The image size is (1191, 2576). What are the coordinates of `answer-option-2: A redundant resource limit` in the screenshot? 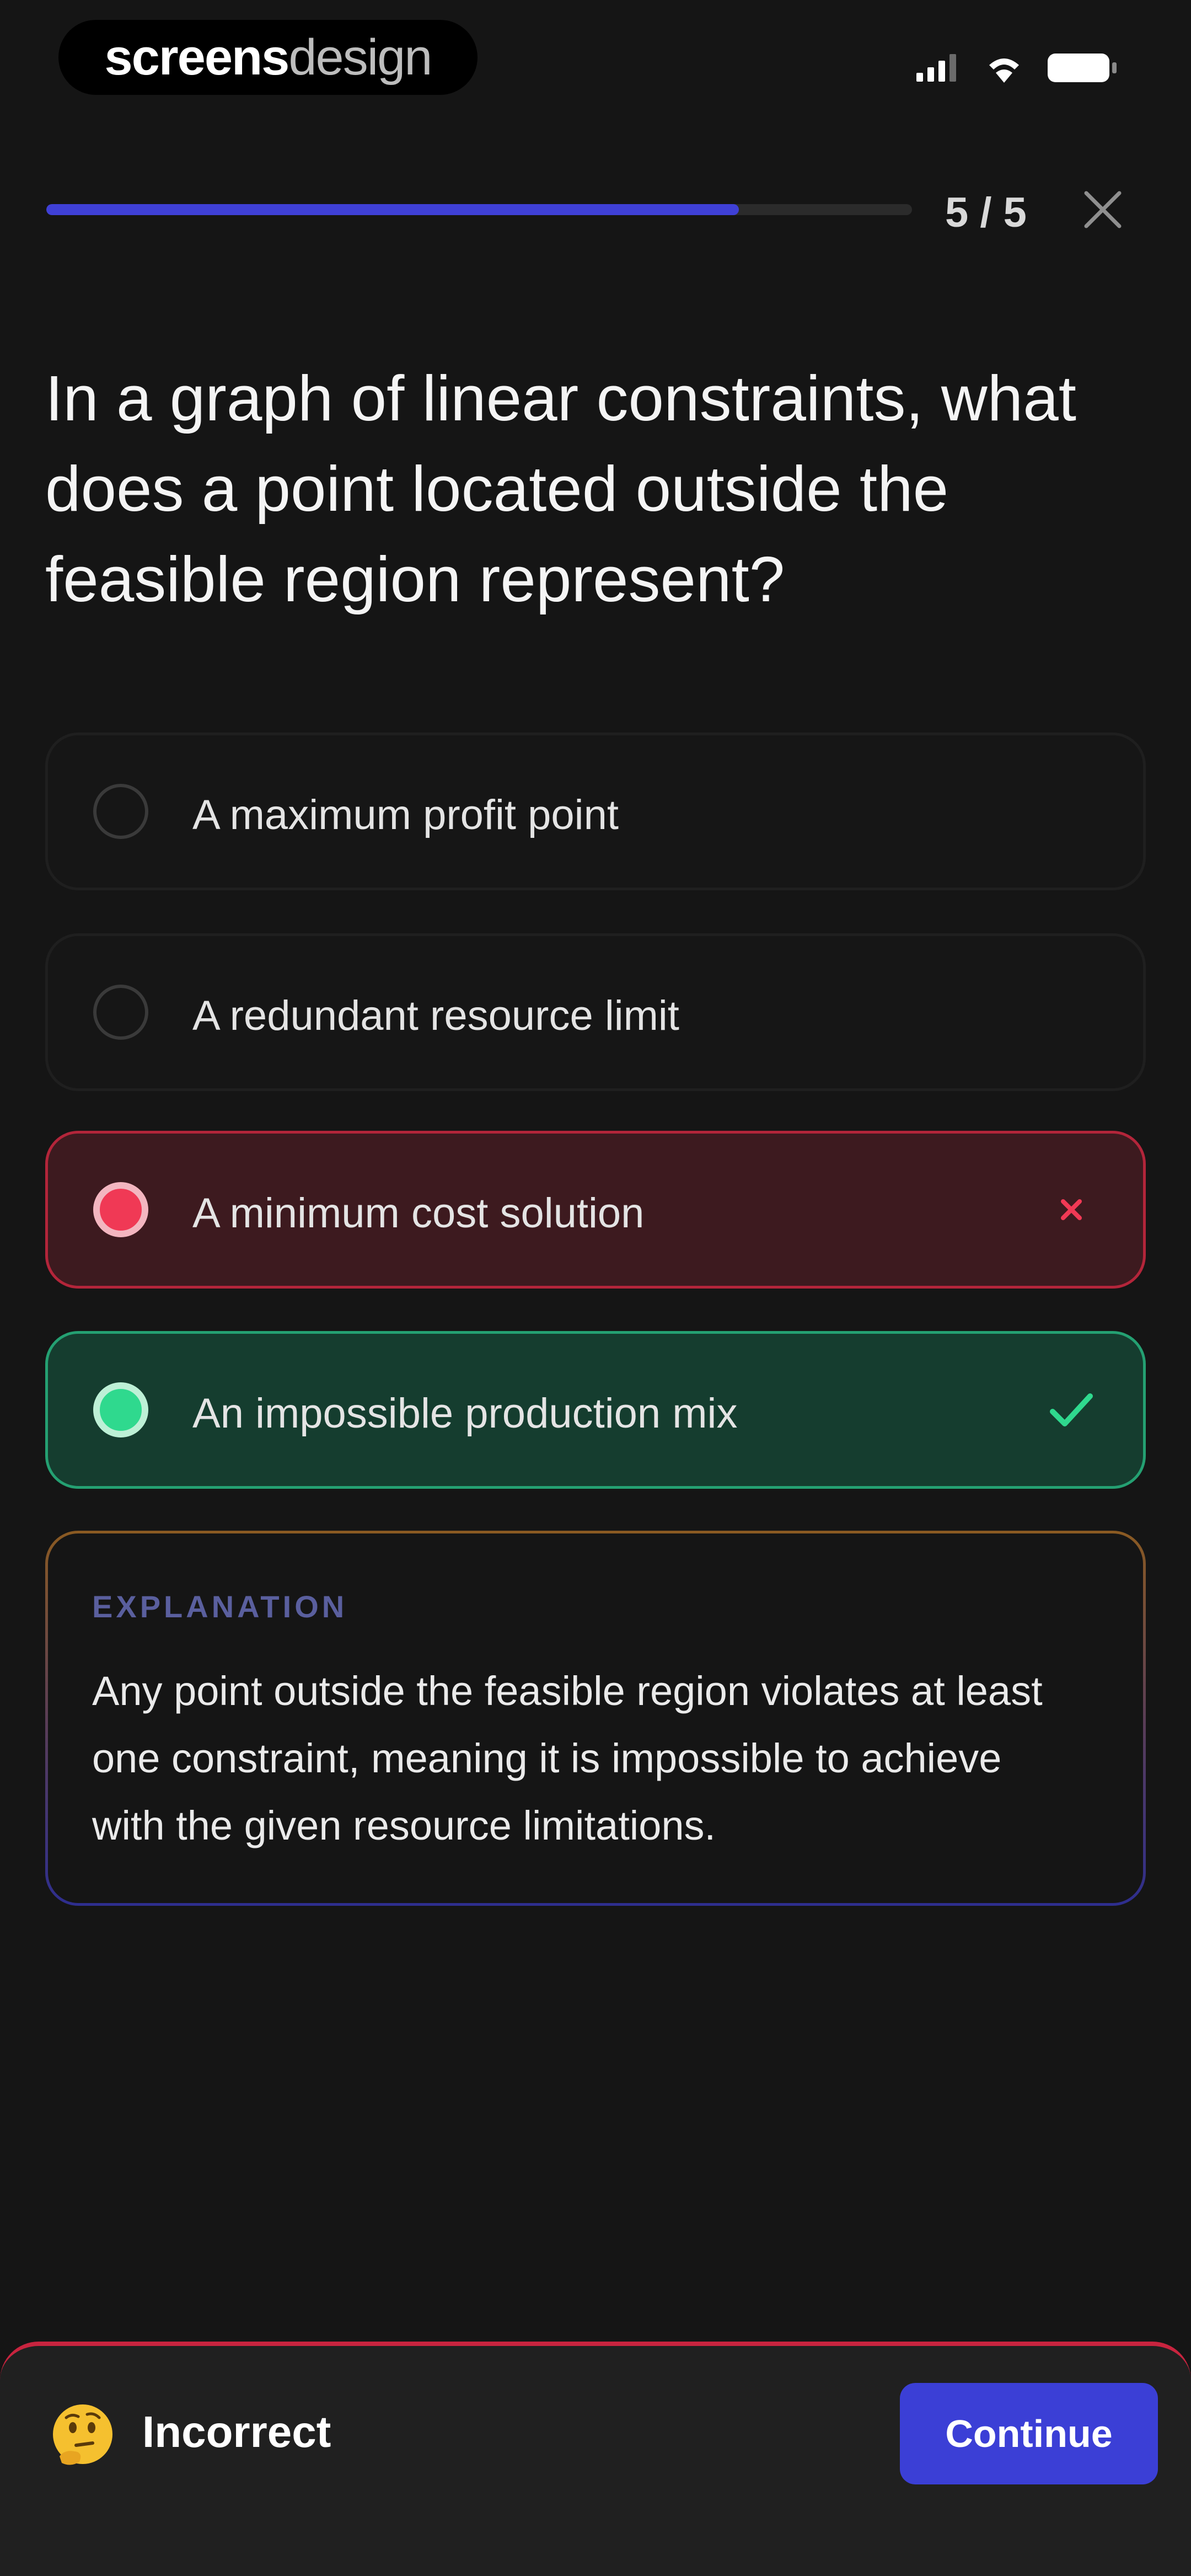 It's located at (595, 1012).